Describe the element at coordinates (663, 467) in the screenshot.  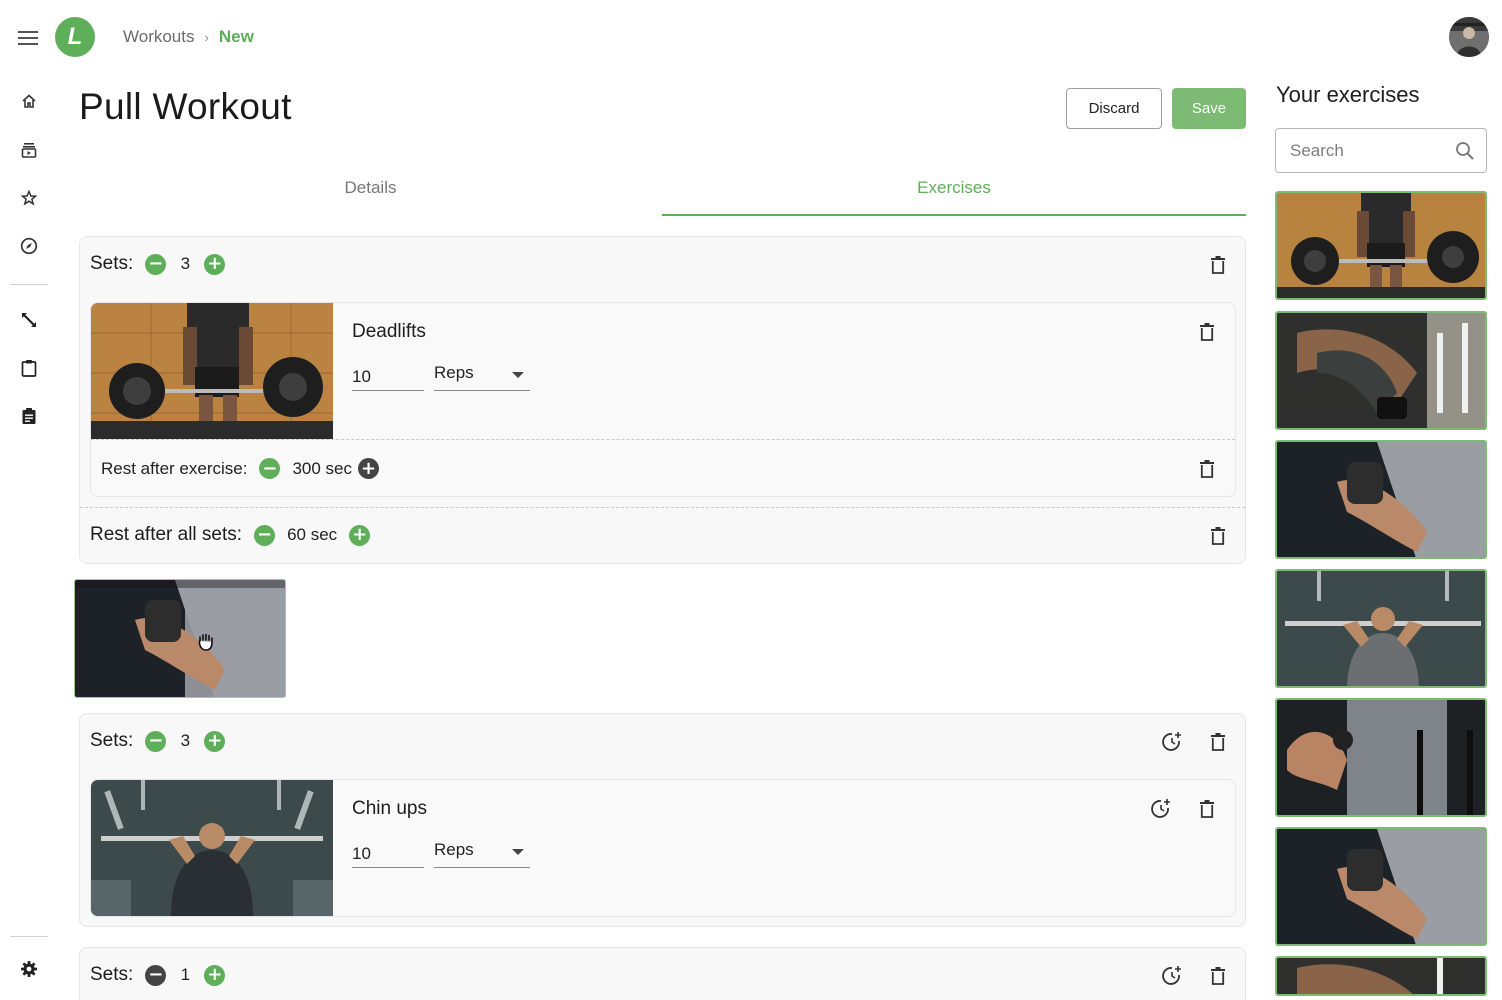
I see `rest-after-exercise-row: Rest after exercise: − 300 sec +` at that location.